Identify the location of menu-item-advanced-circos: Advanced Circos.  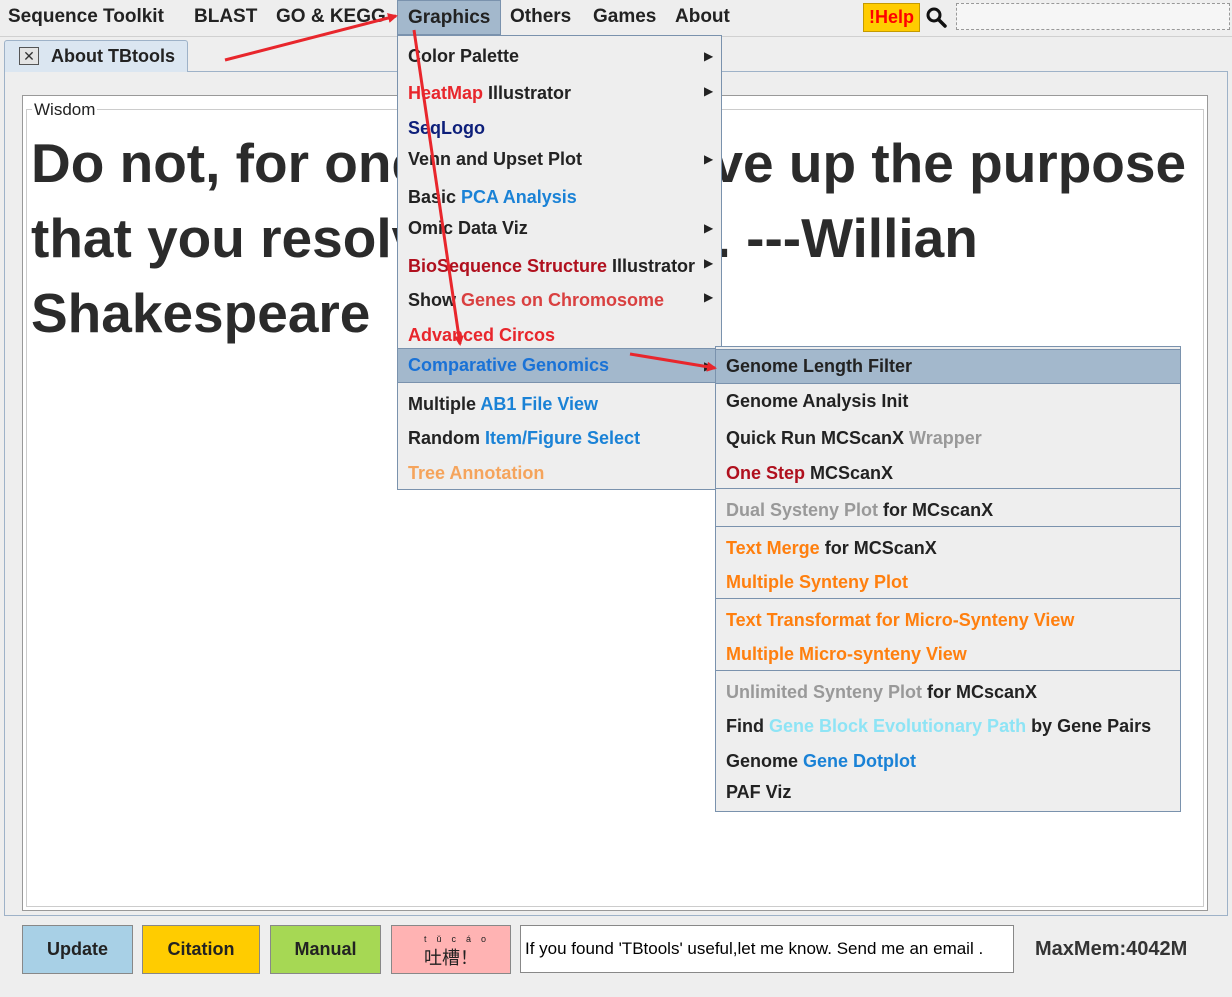
(559, 335).